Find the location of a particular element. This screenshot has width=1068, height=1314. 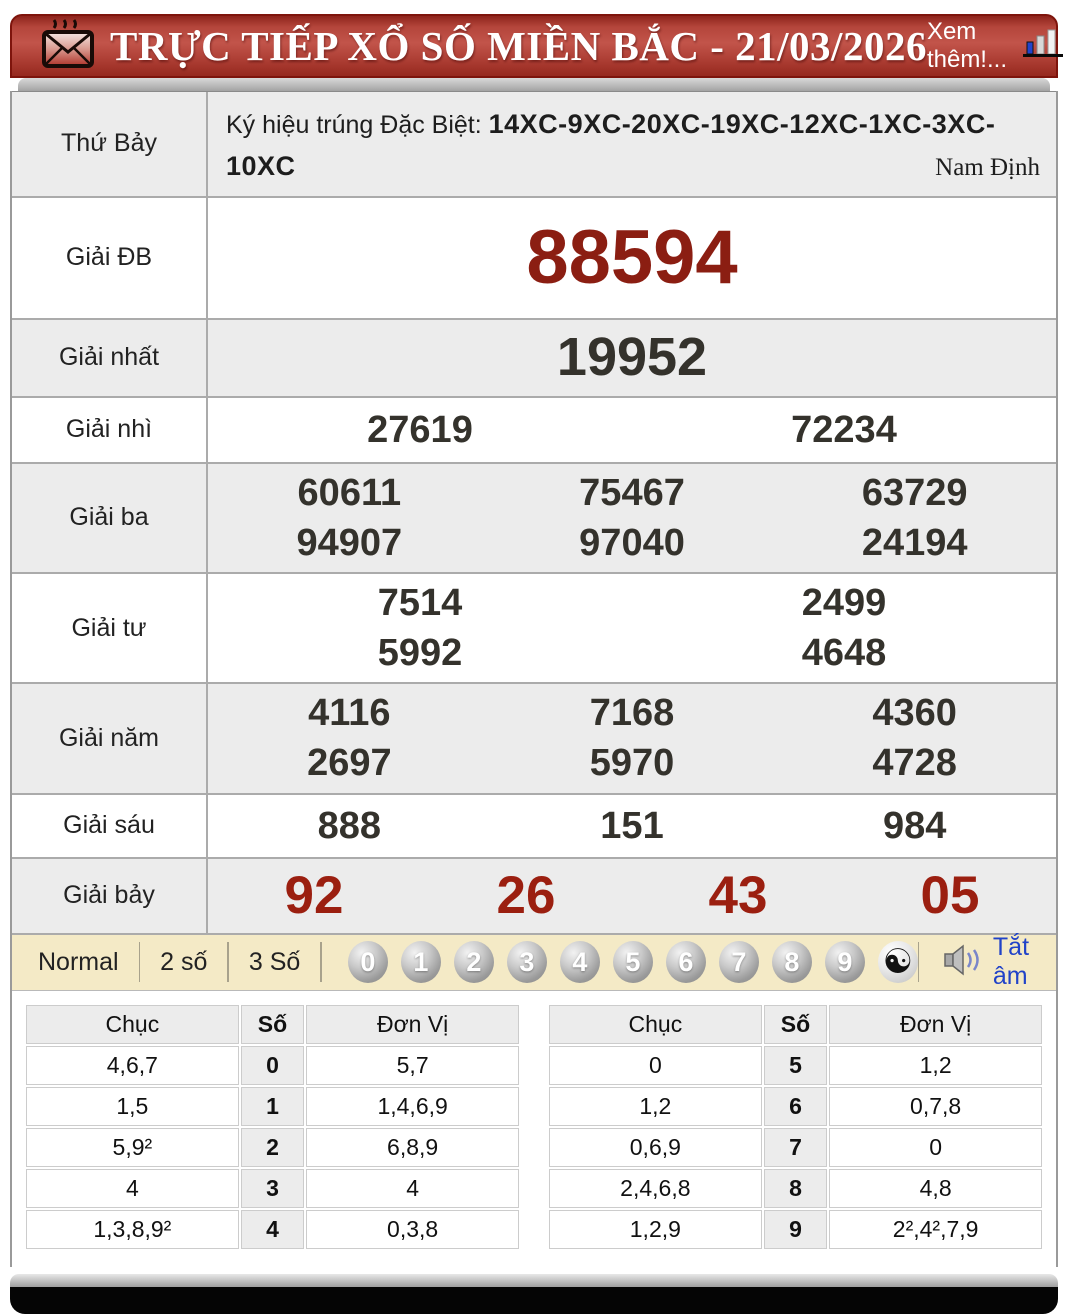

number-ball-7: 7 is located at coordinates (738, 962).